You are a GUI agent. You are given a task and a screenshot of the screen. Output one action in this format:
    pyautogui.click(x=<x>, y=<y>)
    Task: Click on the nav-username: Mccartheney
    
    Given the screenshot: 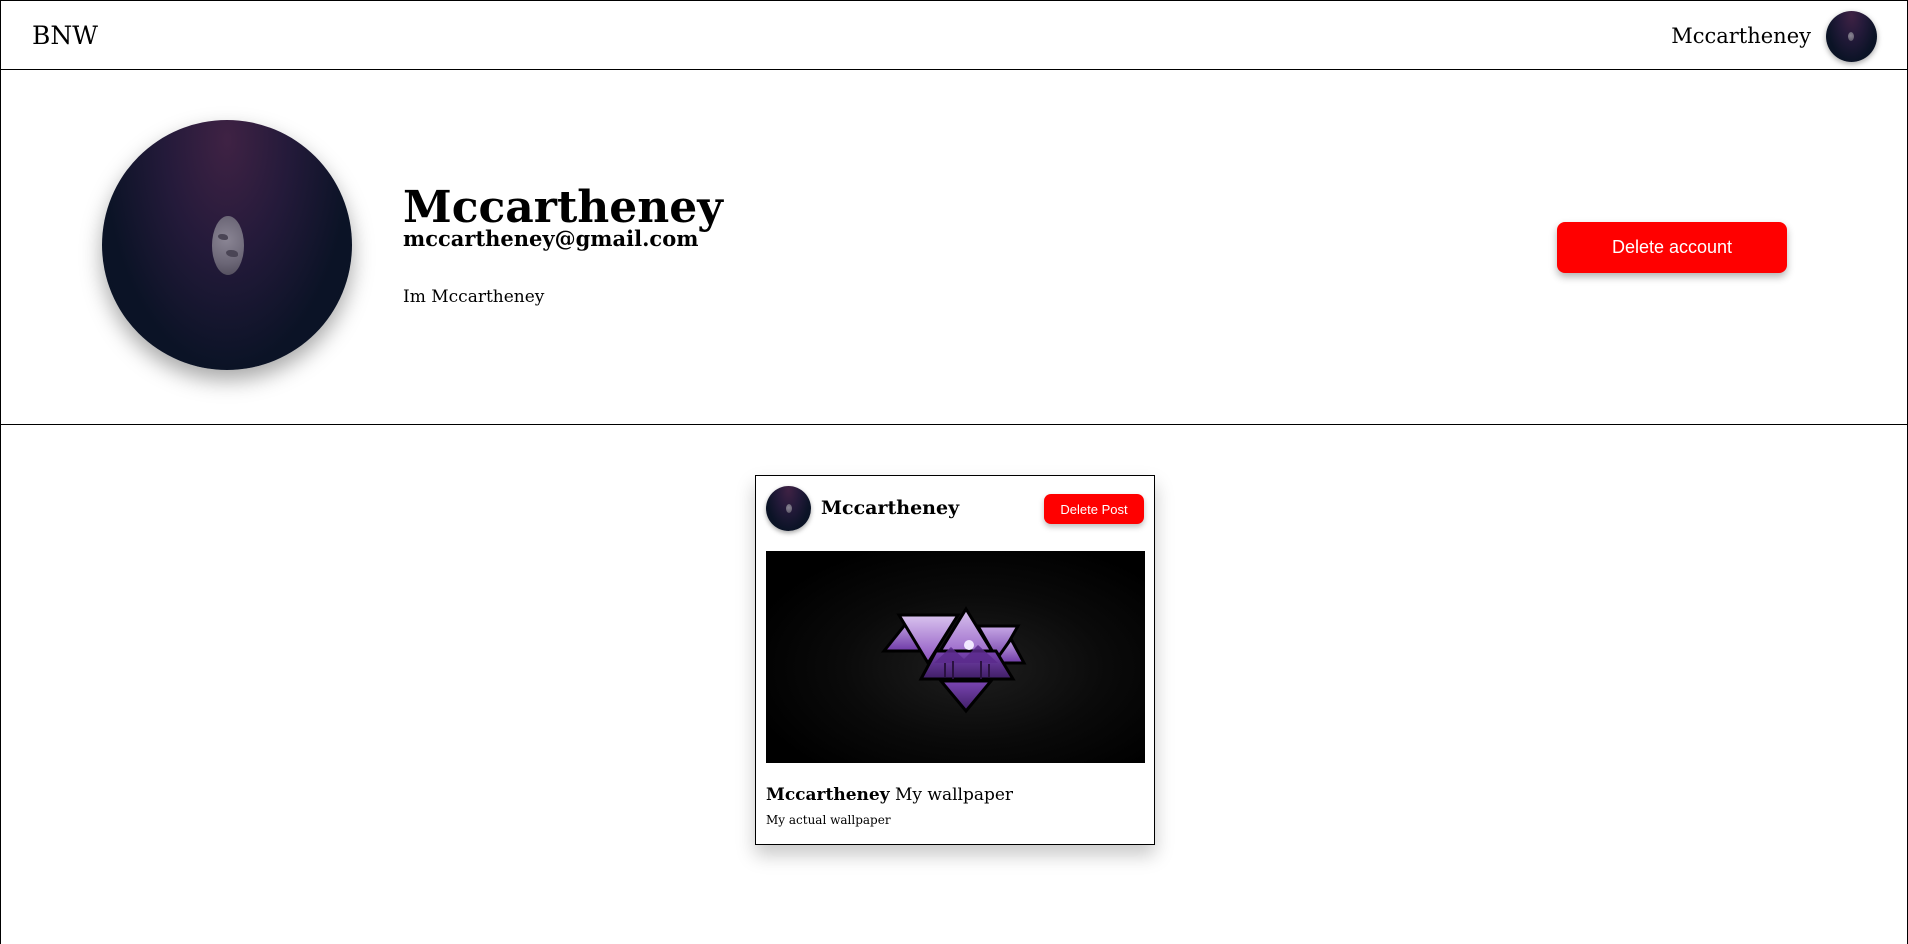 What is the action you would take?
    pyautogui.click(x=1741, y=36)
    